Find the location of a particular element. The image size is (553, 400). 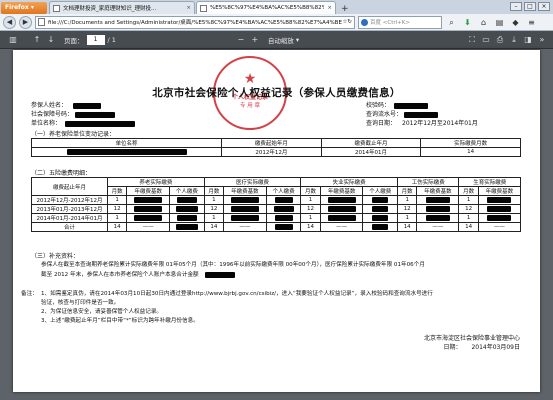

maximize-icon: □ is located at coordinates (530, 6).